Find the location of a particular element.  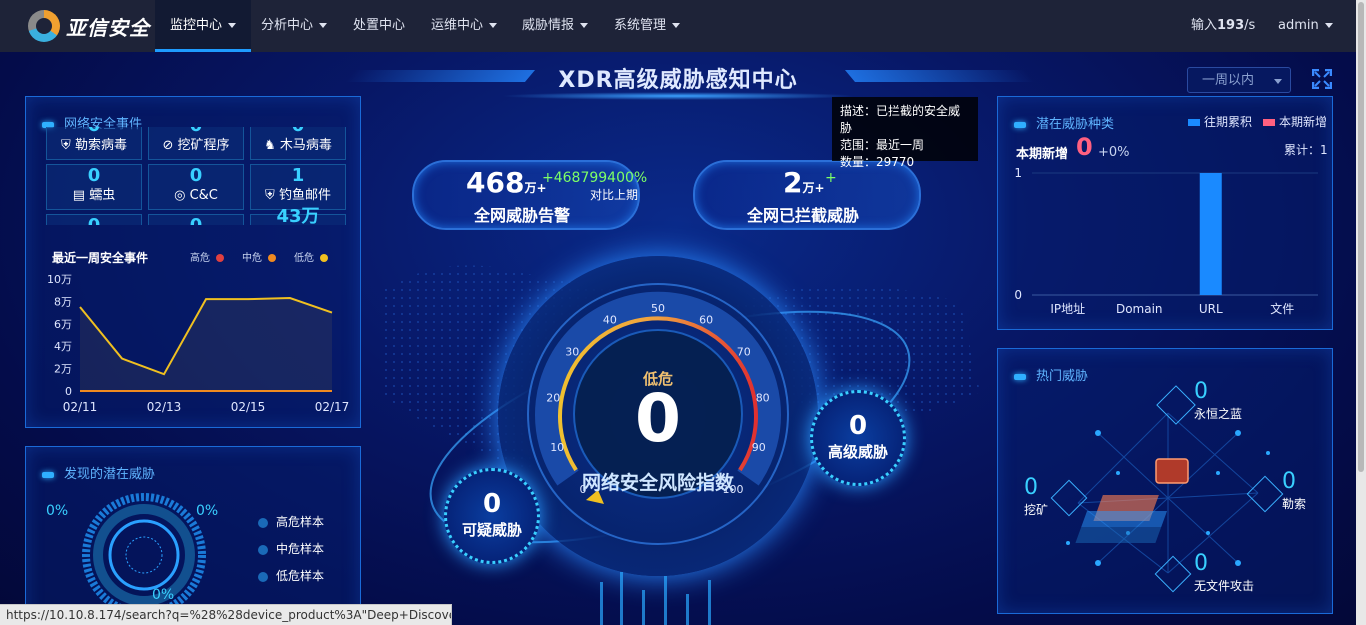

alerts-stat-card: 468万+ +468799400% 对比上期 全网威胁告警 is located at coordinates (529, 195).